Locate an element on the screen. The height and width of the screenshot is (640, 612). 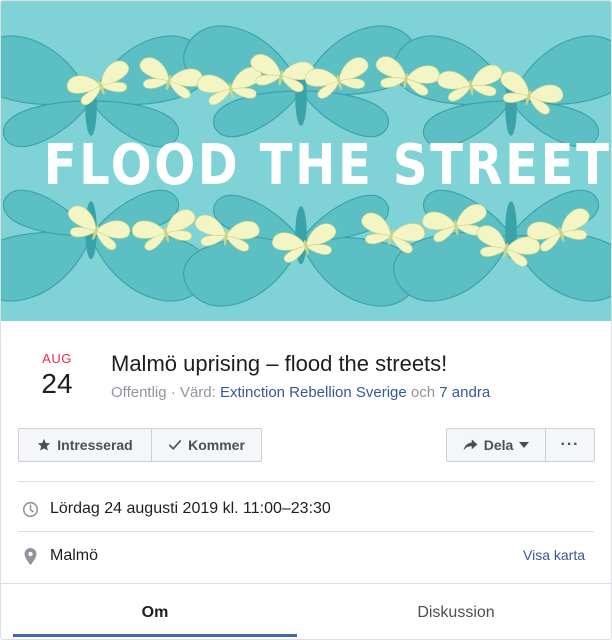
tab-discussion: Diskussion is located at coordinates (456, 611).